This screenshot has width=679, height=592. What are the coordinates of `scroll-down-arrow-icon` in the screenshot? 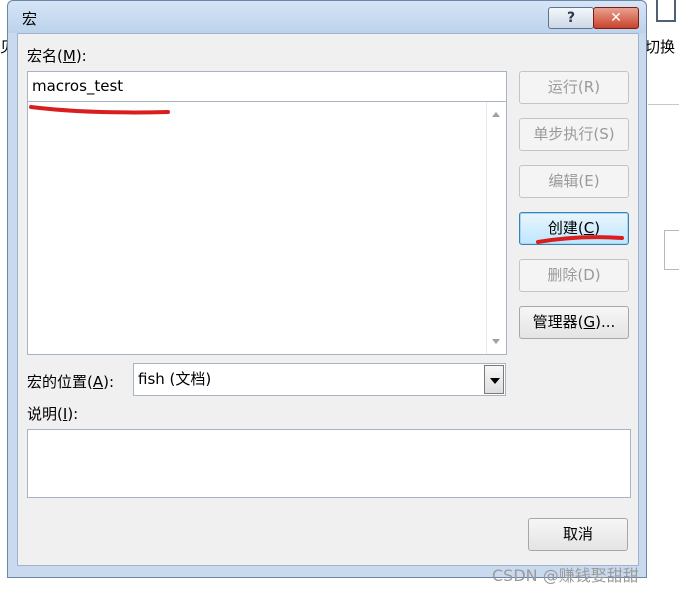 It's located at (496, 341).